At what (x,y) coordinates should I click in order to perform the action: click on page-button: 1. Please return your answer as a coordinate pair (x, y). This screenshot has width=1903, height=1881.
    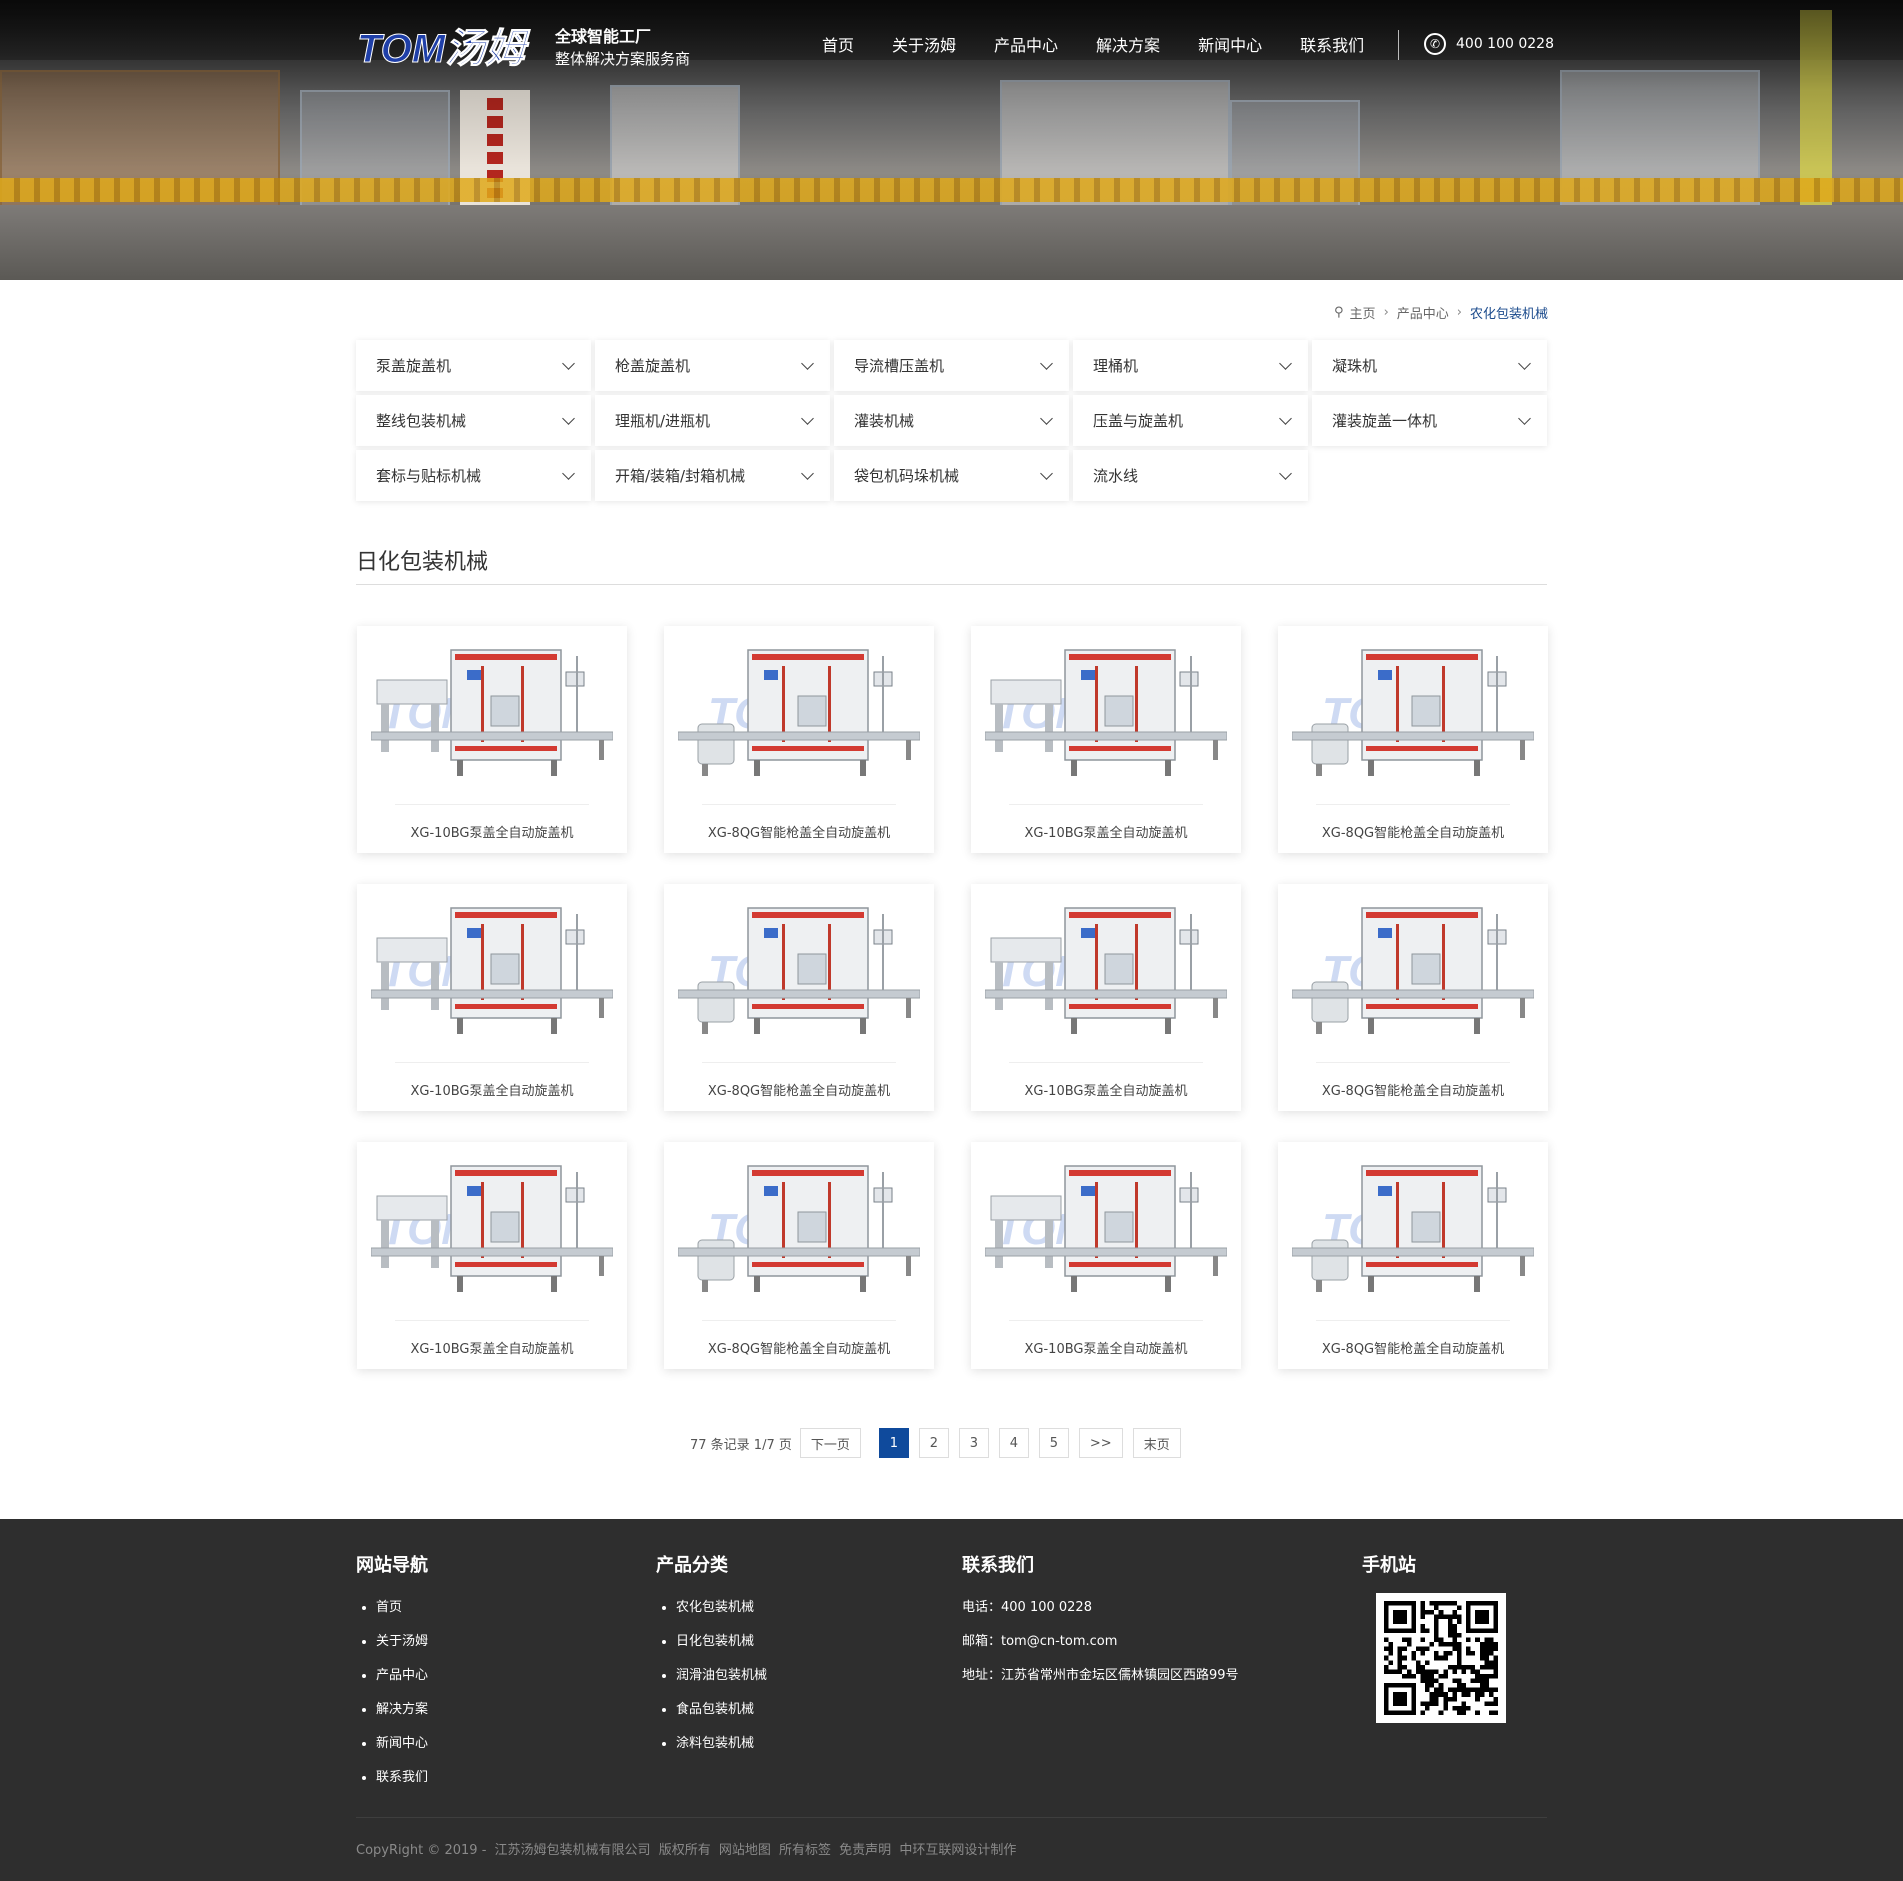
    Looking at the image, I should click on (893, 1443).